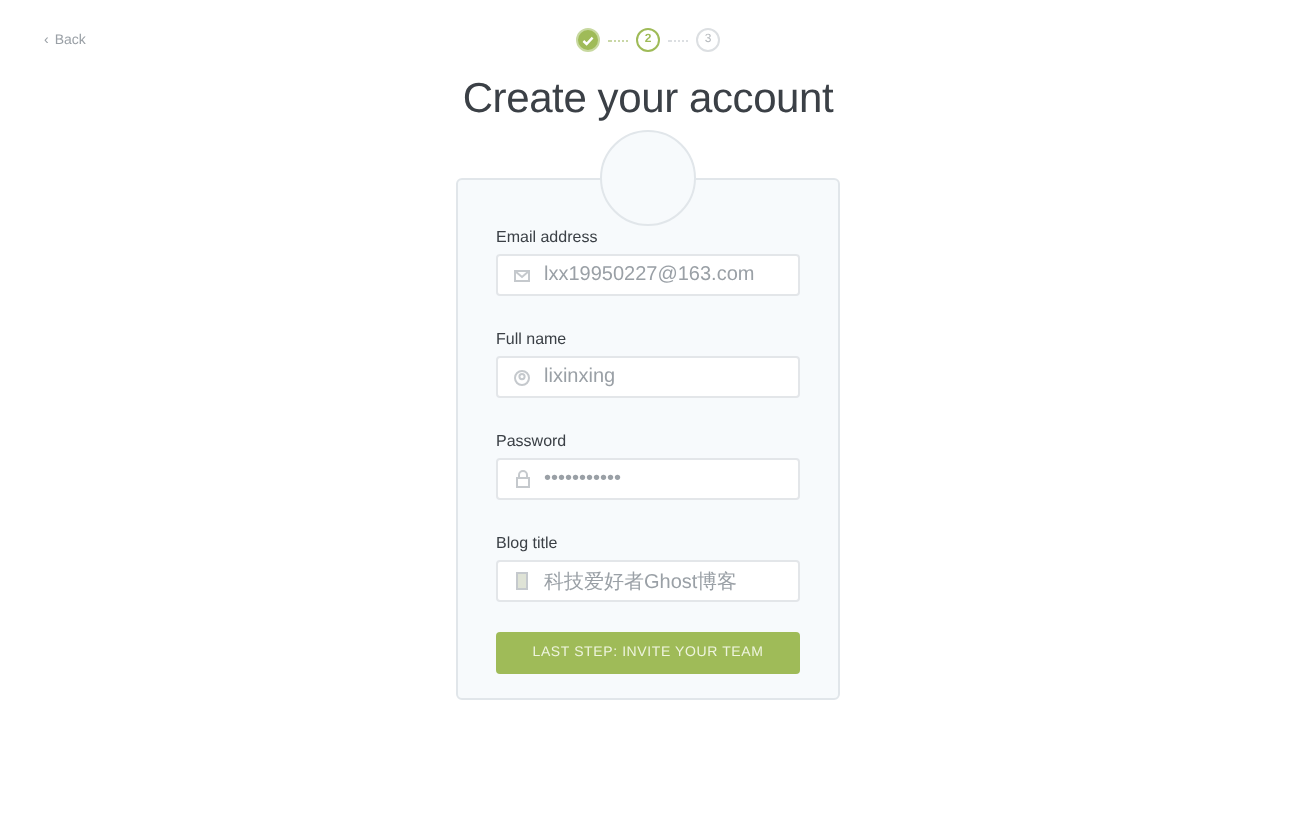 The width and height of the screenshot is (1296, 814). Describe the element at coordinates (648, 275) in the screenshot. I see `input-field: lxx19950227@163.com` at that location.